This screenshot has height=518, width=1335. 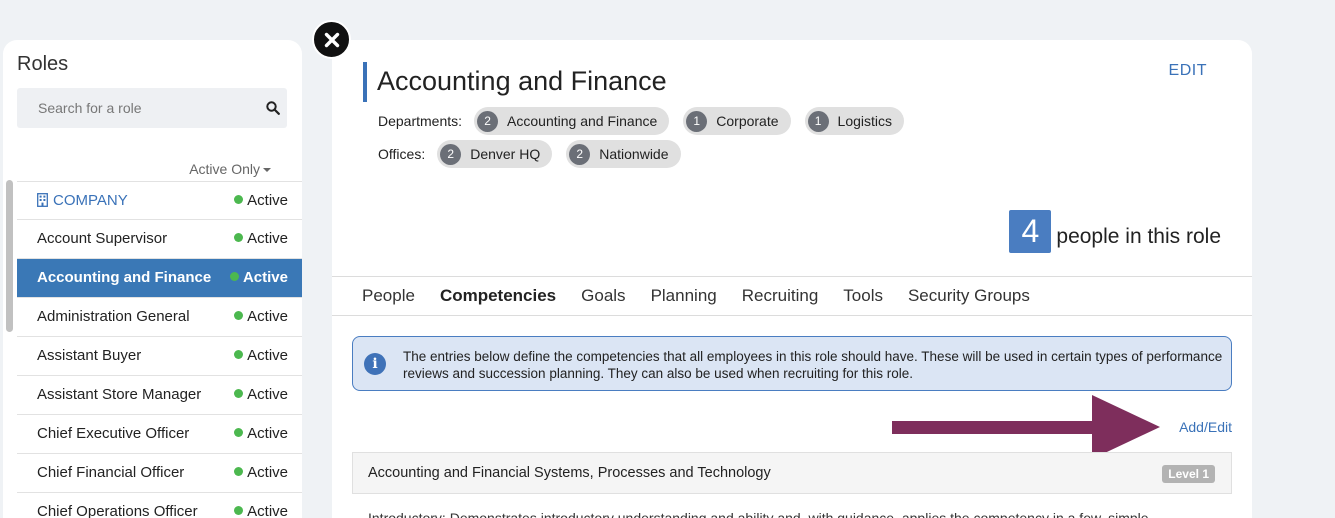 I want to click on role-item-selected: Accounting and Finance Active, so click(x=159, y=278).